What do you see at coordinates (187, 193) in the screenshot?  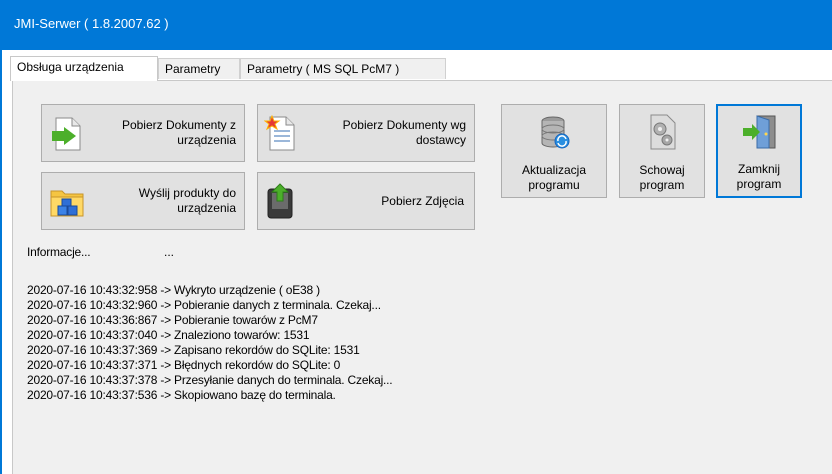 I see `button-label-line1: Wyślij produkty do` at bounding box center [187, 193].